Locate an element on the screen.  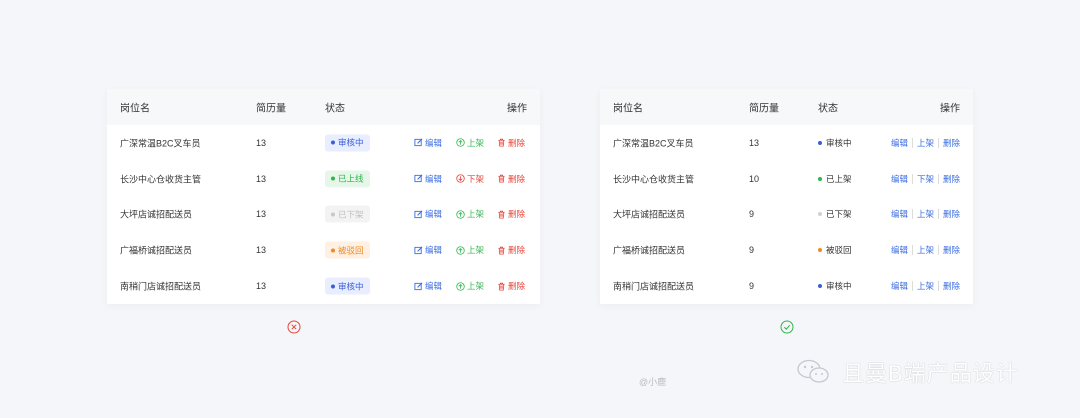
toggle-listing-link: 下架 is located at coordinates (925, 179).